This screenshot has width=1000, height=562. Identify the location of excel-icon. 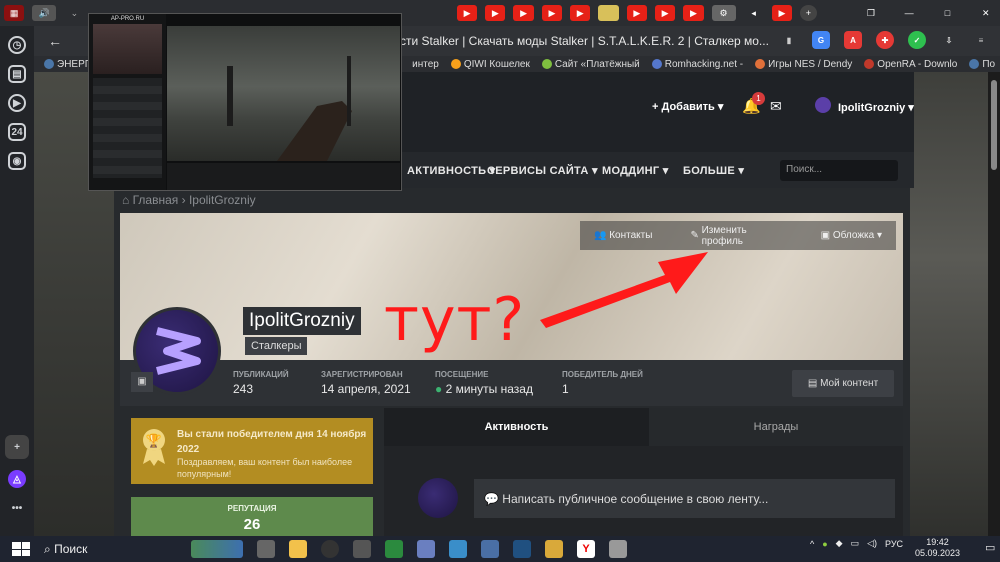
(394, 549).